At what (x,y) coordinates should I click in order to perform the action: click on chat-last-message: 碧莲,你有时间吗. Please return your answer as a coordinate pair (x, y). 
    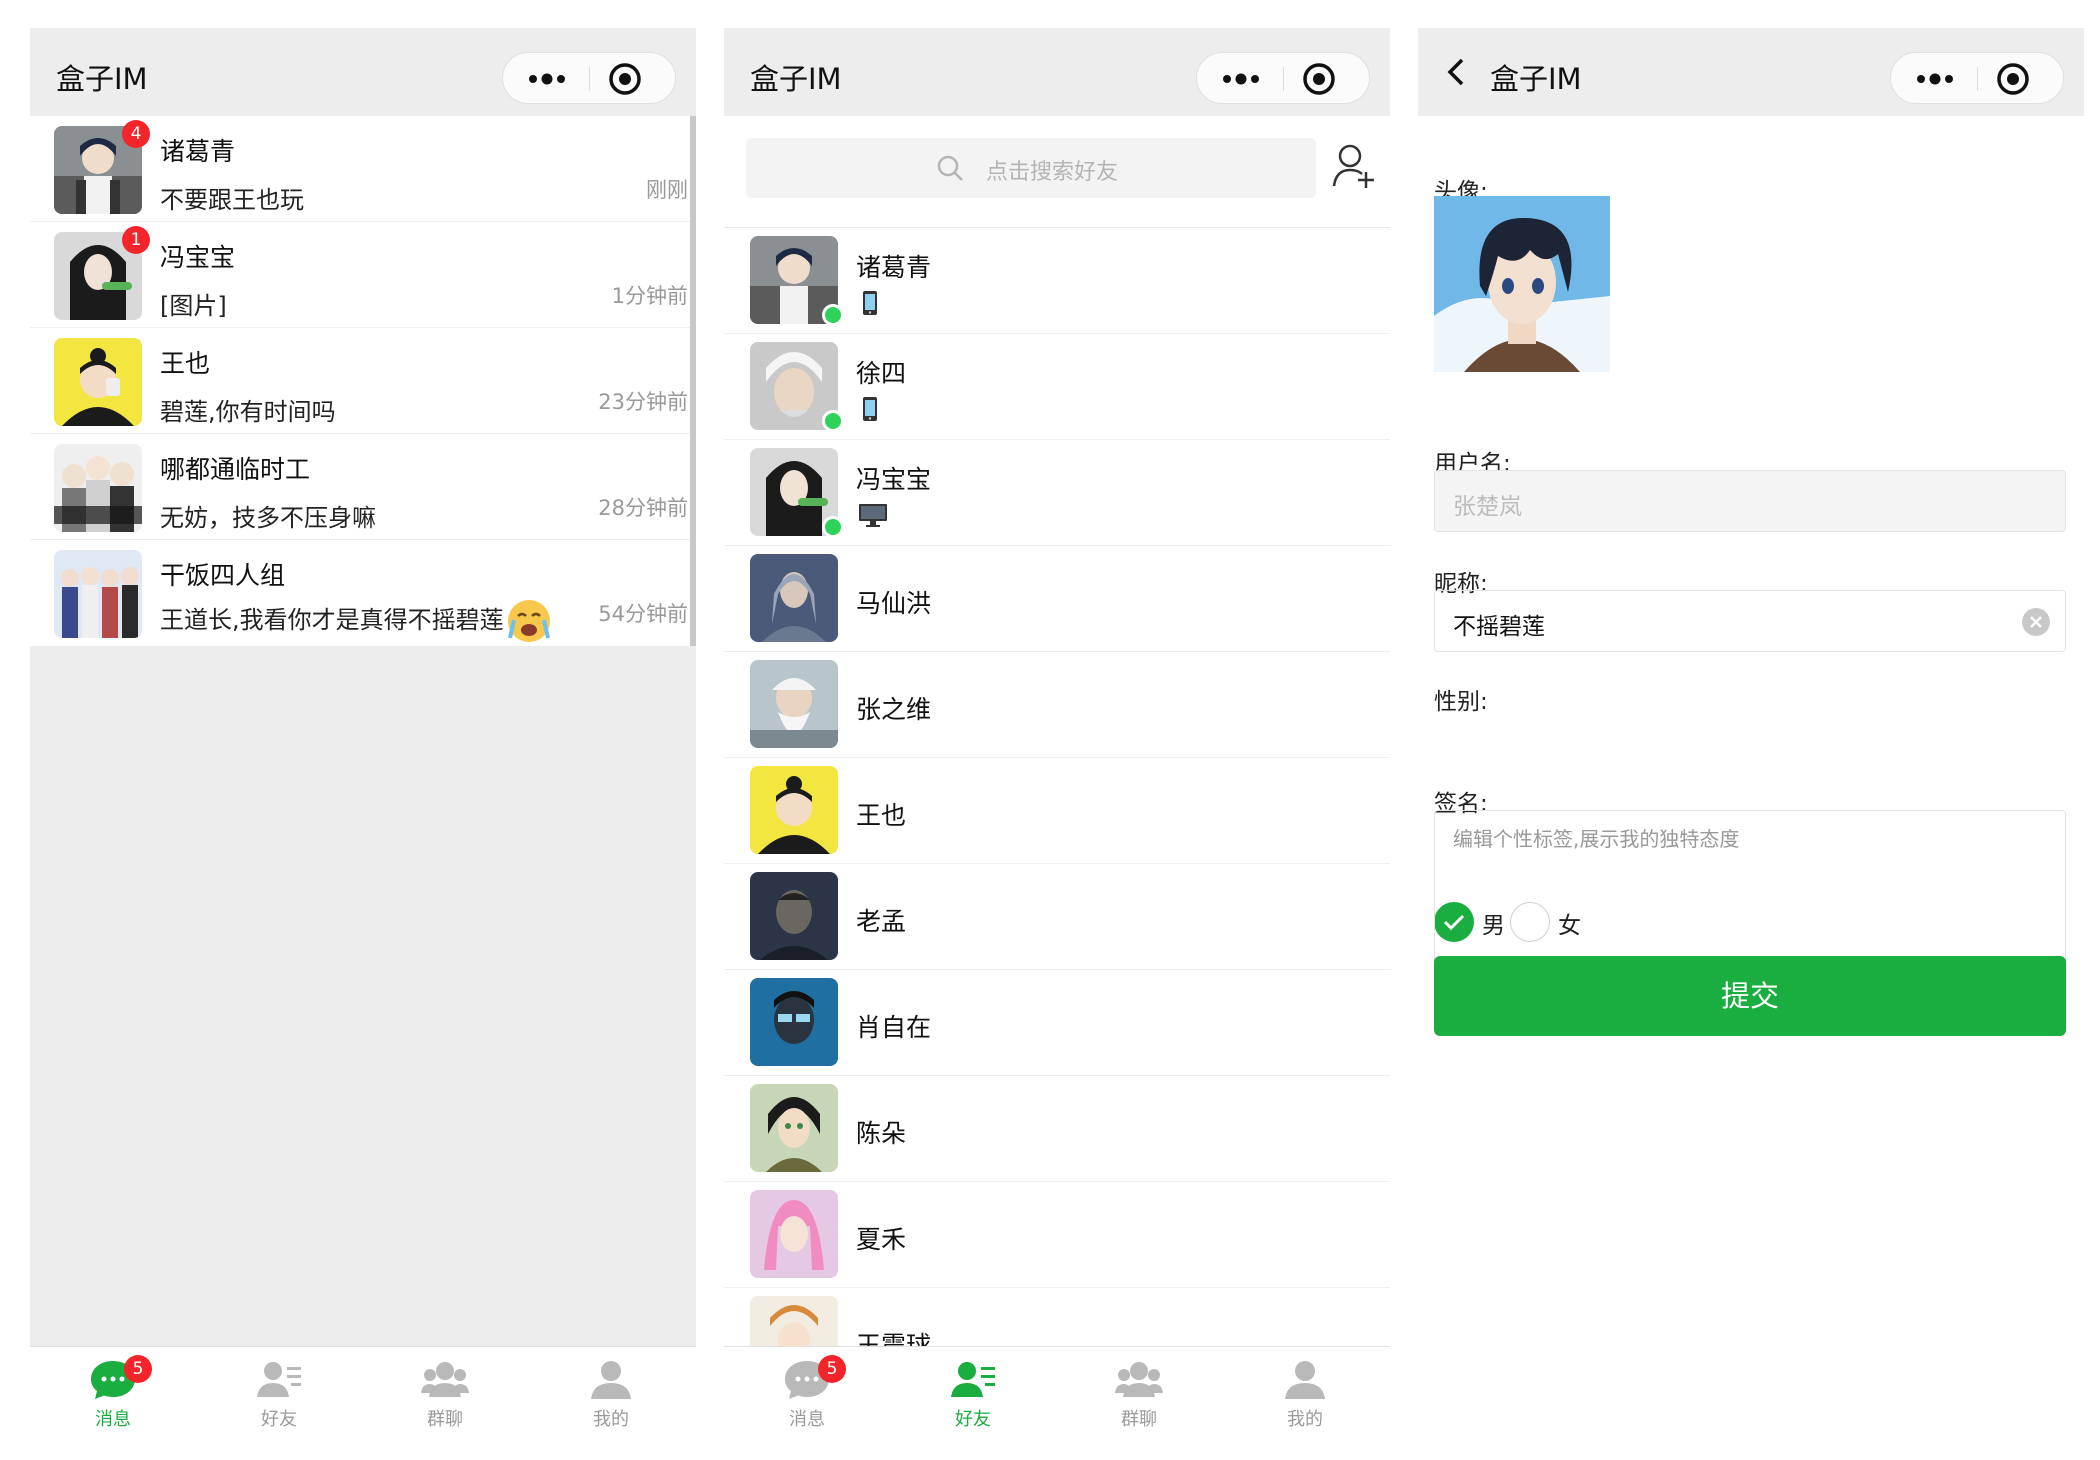
    Looking at the image, I should click on (248, 412).